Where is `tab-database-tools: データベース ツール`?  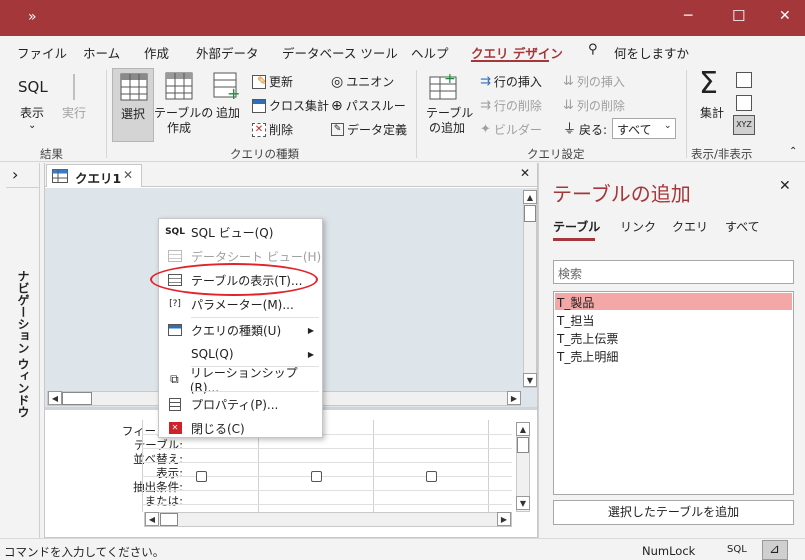 tab-database-tools: データベース ツール is located at coordinates (340, 52).